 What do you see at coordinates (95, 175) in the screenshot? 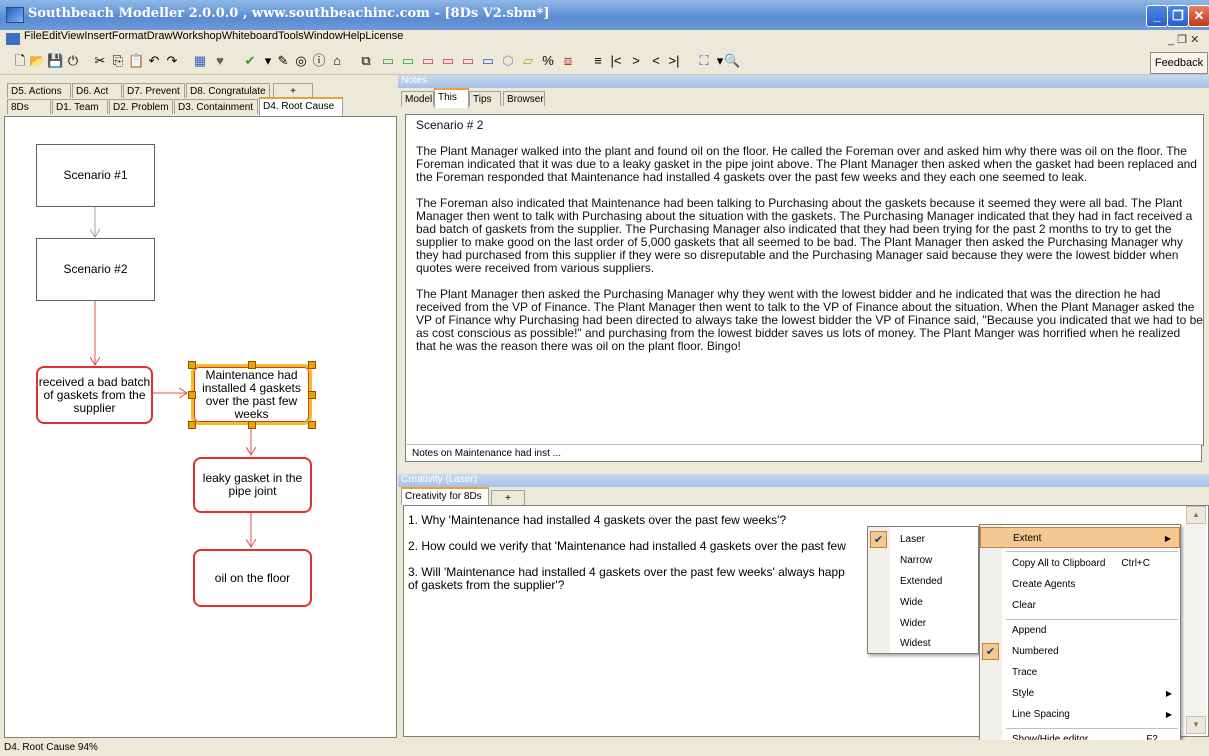
I see `node-scenario-1: Scenario #1` at bounding box center [95, 175].